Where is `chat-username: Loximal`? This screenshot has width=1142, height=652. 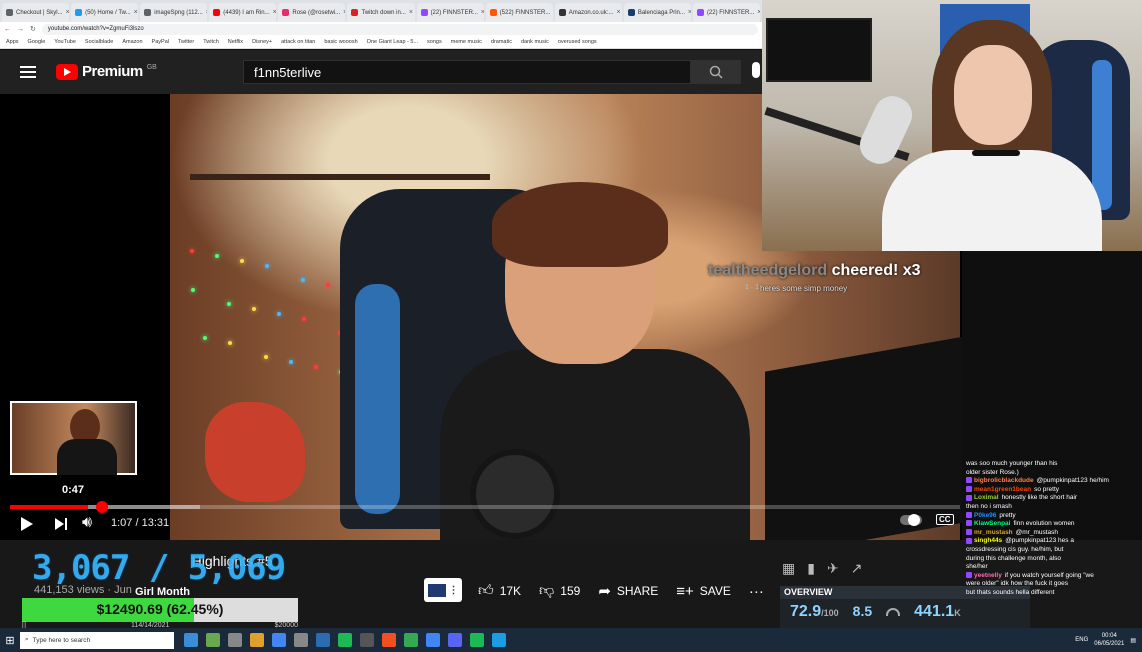 chat-username: Loximal is located at coordinates (986, 497).